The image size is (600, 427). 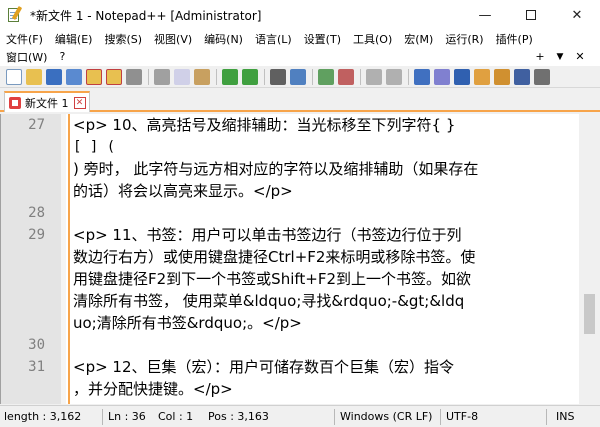 I want to click on menu-view: 视图(V), so click(x=173, y=39).